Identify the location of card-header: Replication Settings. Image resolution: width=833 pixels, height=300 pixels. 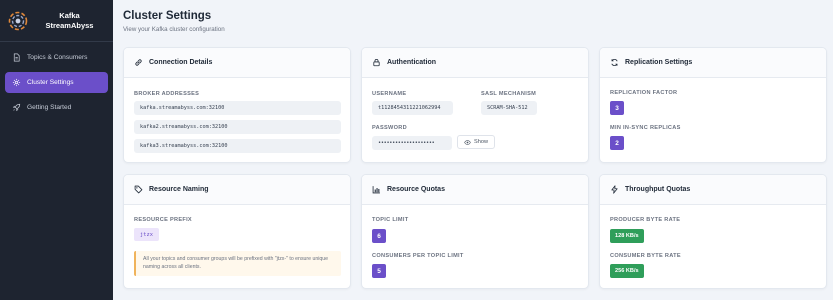
(713, 63).